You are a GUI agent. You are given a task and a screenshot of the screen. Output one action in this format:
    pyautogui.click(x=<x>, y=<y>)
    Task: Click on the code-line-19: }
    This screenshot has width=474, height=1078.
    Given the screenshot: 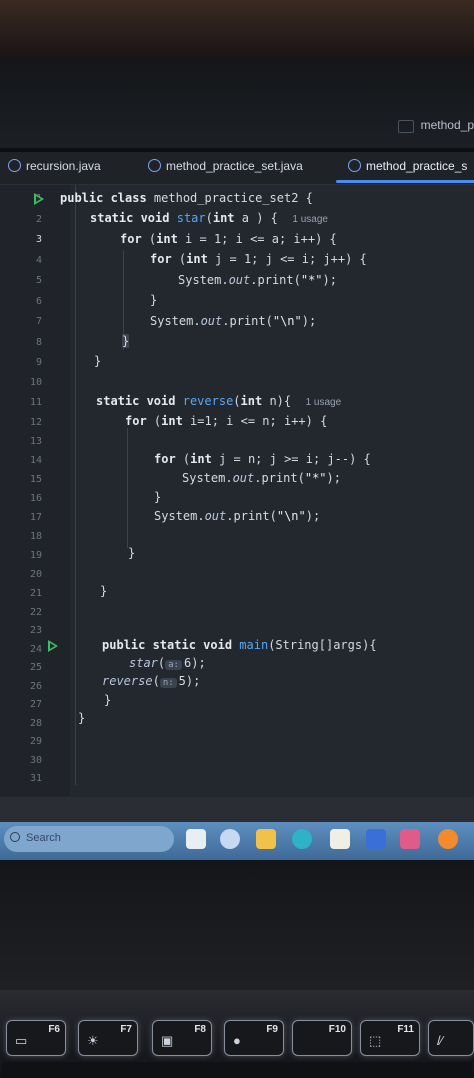 What is the action you would take?
    pyautogui.click(x=132, y=553)
    